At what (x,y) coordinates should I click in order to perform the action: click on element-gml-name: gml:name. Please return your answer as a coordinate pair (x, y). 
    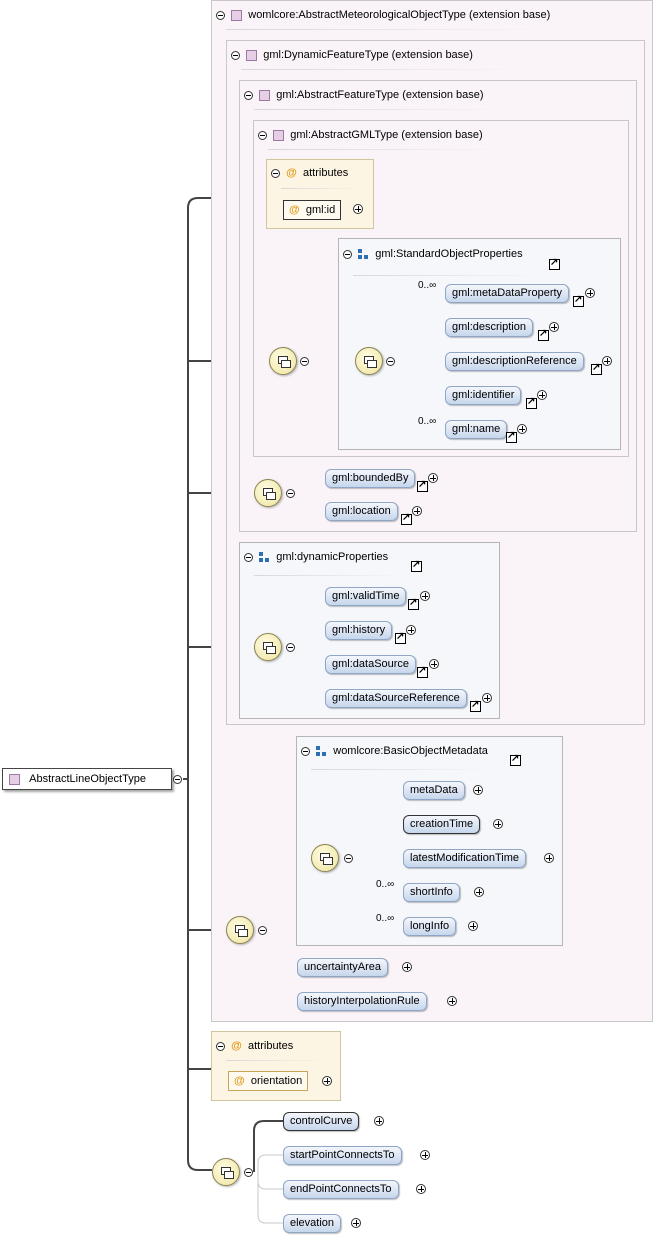
    Looking at the image, I should click on (476, 429).